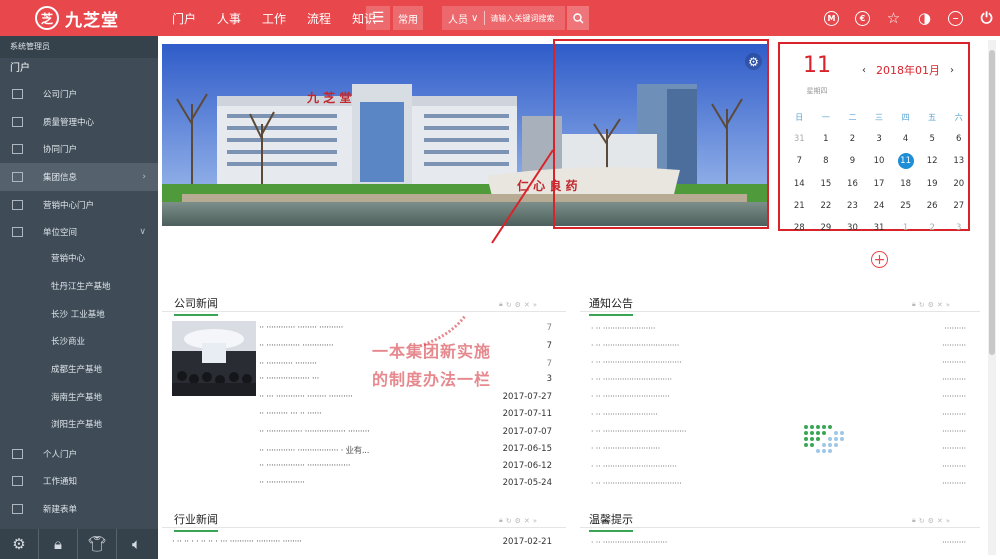 This screenshot has height=559, width=1000. Describe the element at coordinates (852, 184) in the screenshot. I see `calendar-date: 16` at that location.